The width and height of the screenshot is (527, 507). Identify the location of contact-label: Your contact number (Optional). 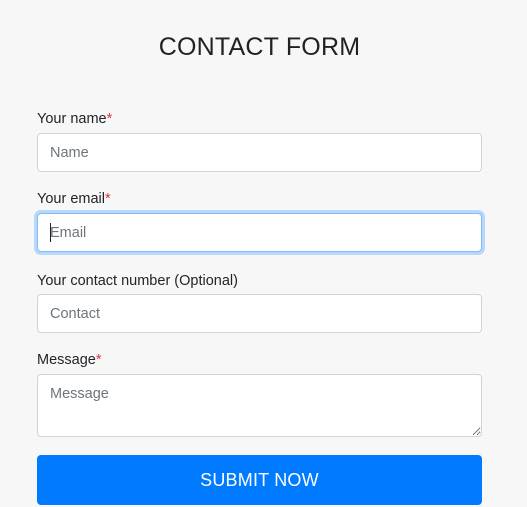
(137, 281).